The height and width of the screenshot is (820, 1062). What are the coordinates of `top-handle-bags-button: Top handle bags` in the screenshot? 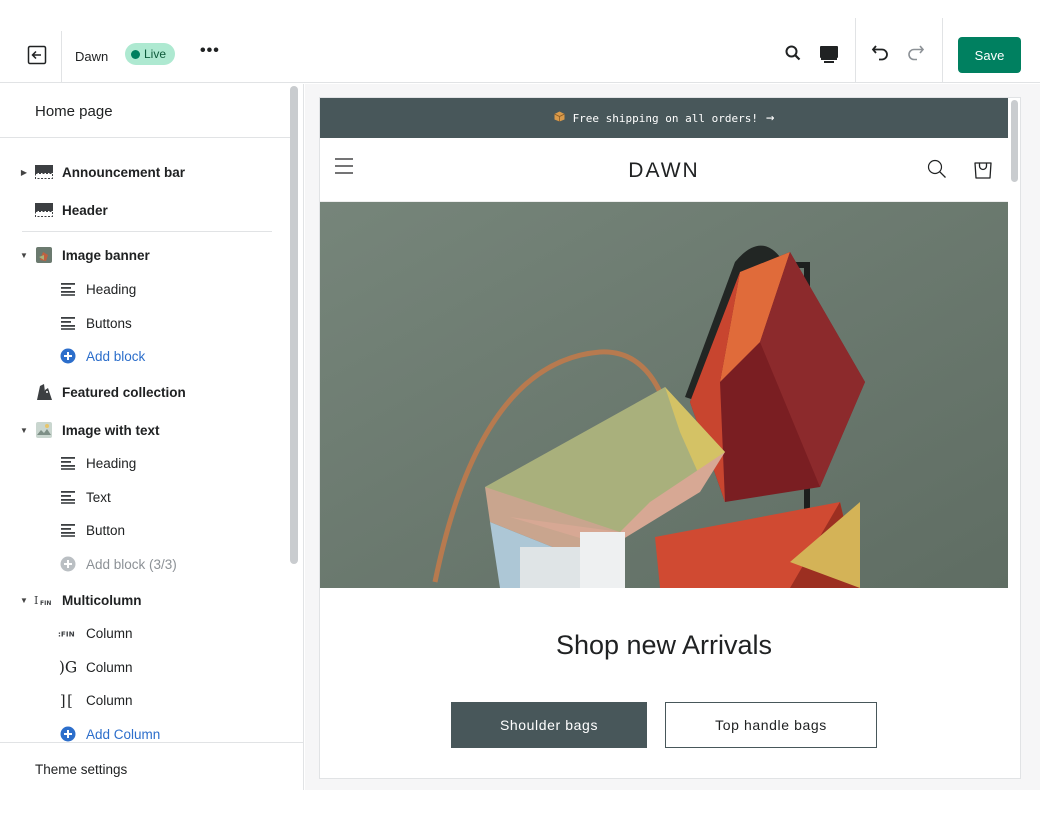 It's located at (771, 725).